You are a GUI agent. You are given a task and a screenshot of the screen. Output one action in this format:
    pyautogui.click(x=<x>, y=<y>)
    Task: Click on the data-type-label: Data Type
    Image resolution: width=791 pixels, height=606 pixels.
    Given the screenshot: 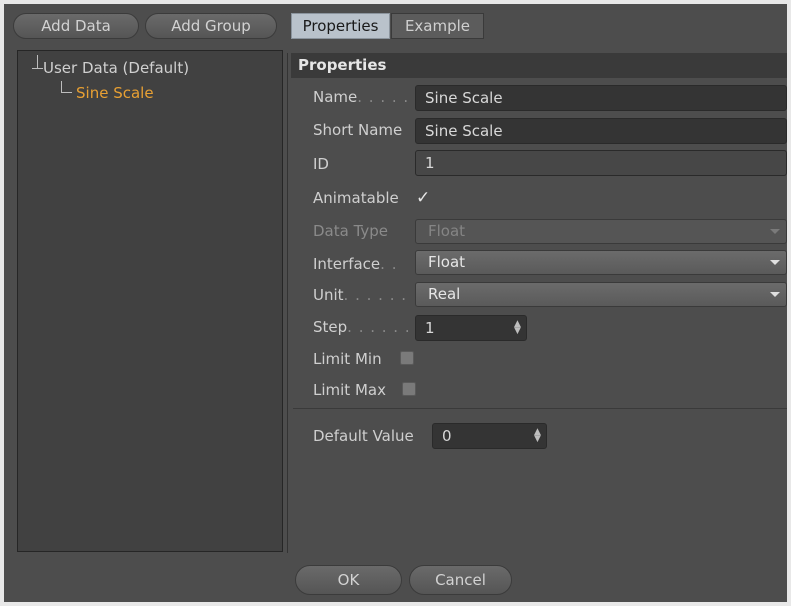 What is the action you would take?
    pyautogui.click(x=351, y=231)
    